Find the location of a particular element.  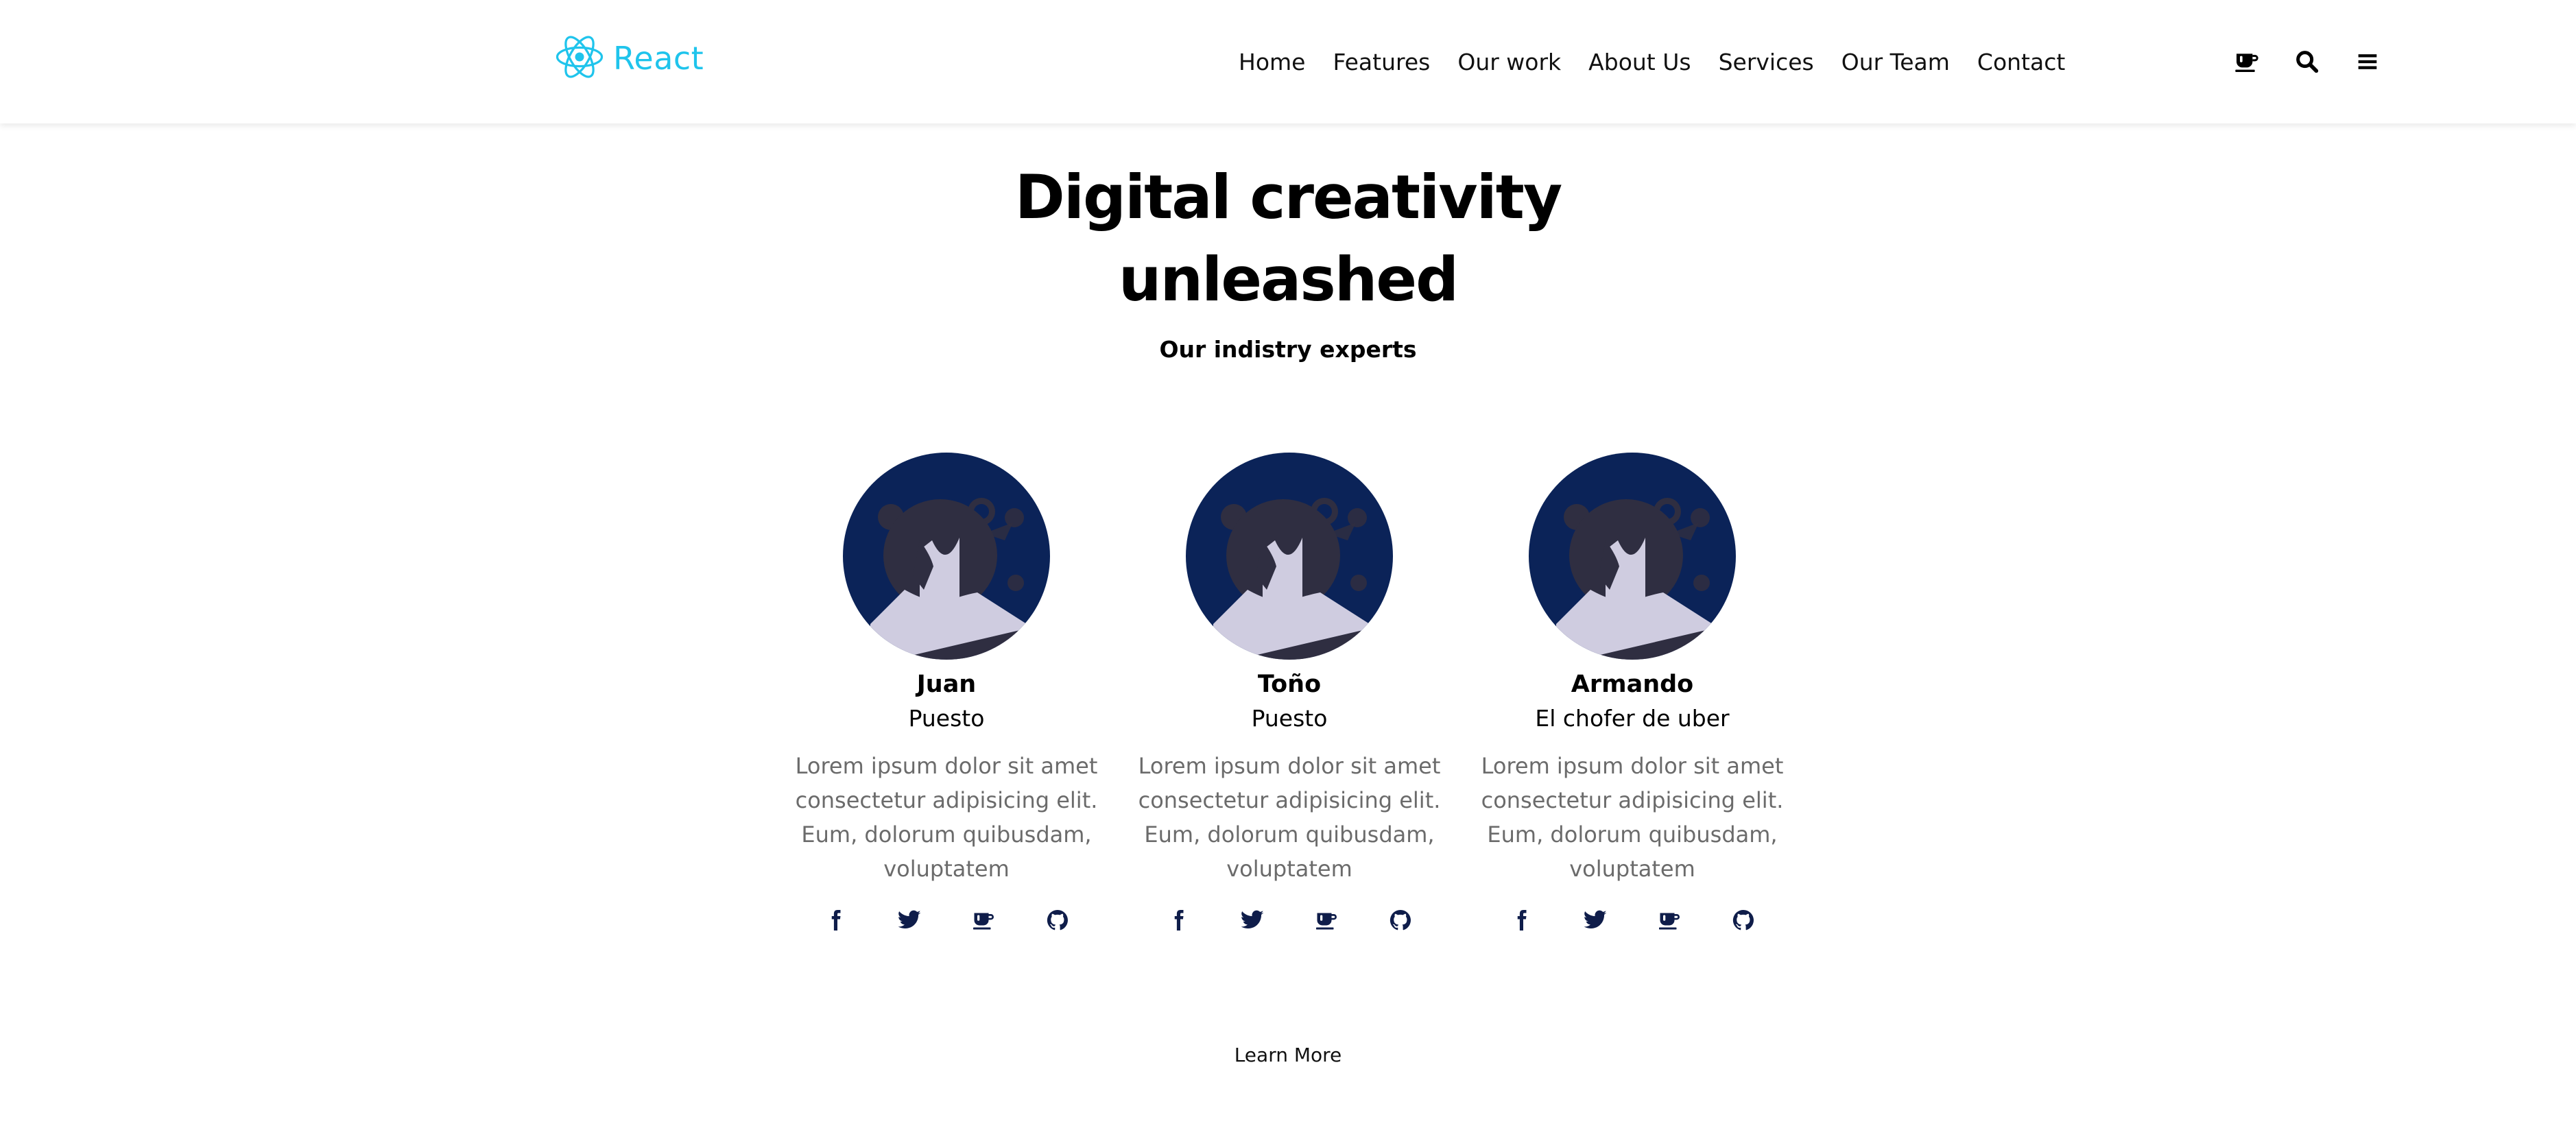

nav-about-us: About Us is located at coordinates (1639, 62).